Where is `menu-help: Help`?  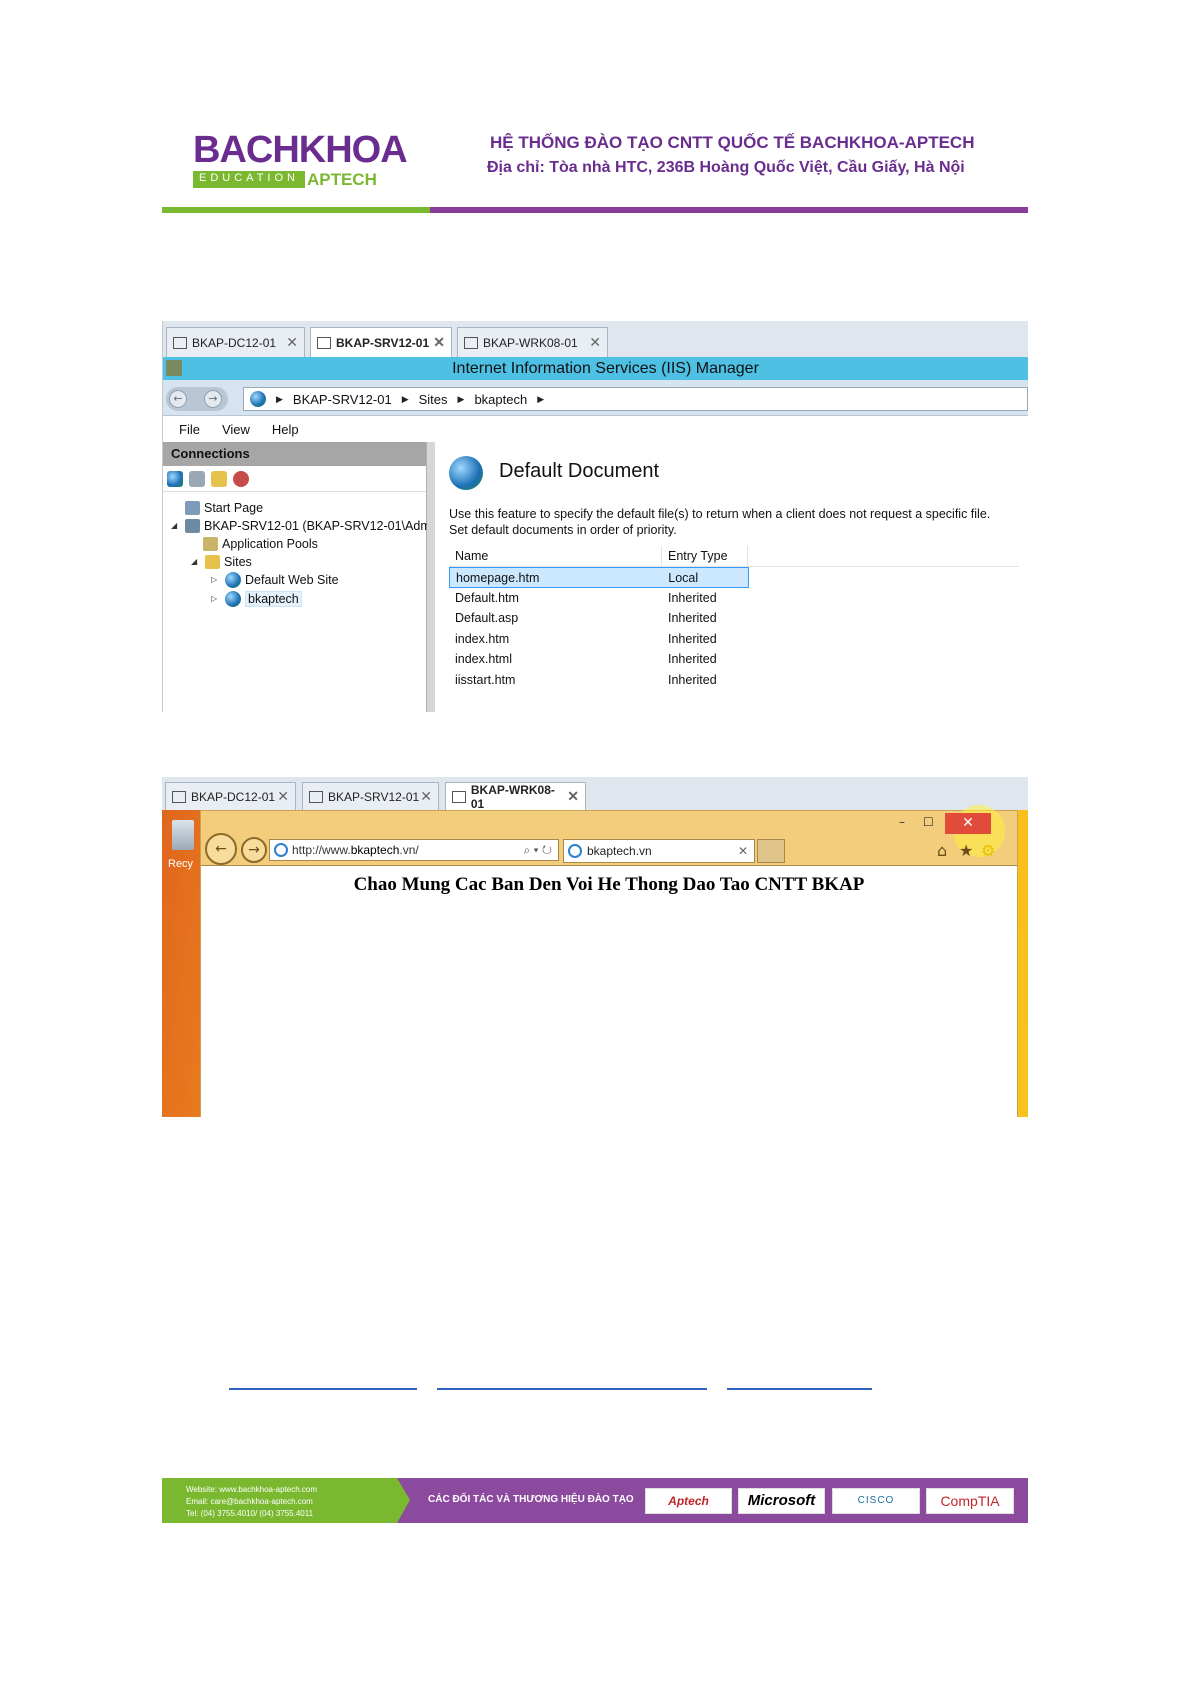 menu-help: Help is located at coordinates (285, 429).